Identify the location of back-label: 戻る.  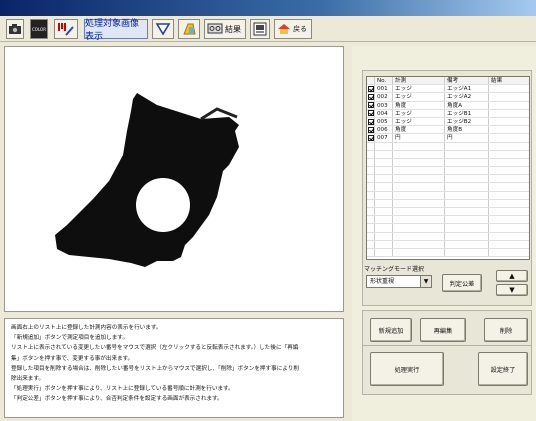
(300, 29).